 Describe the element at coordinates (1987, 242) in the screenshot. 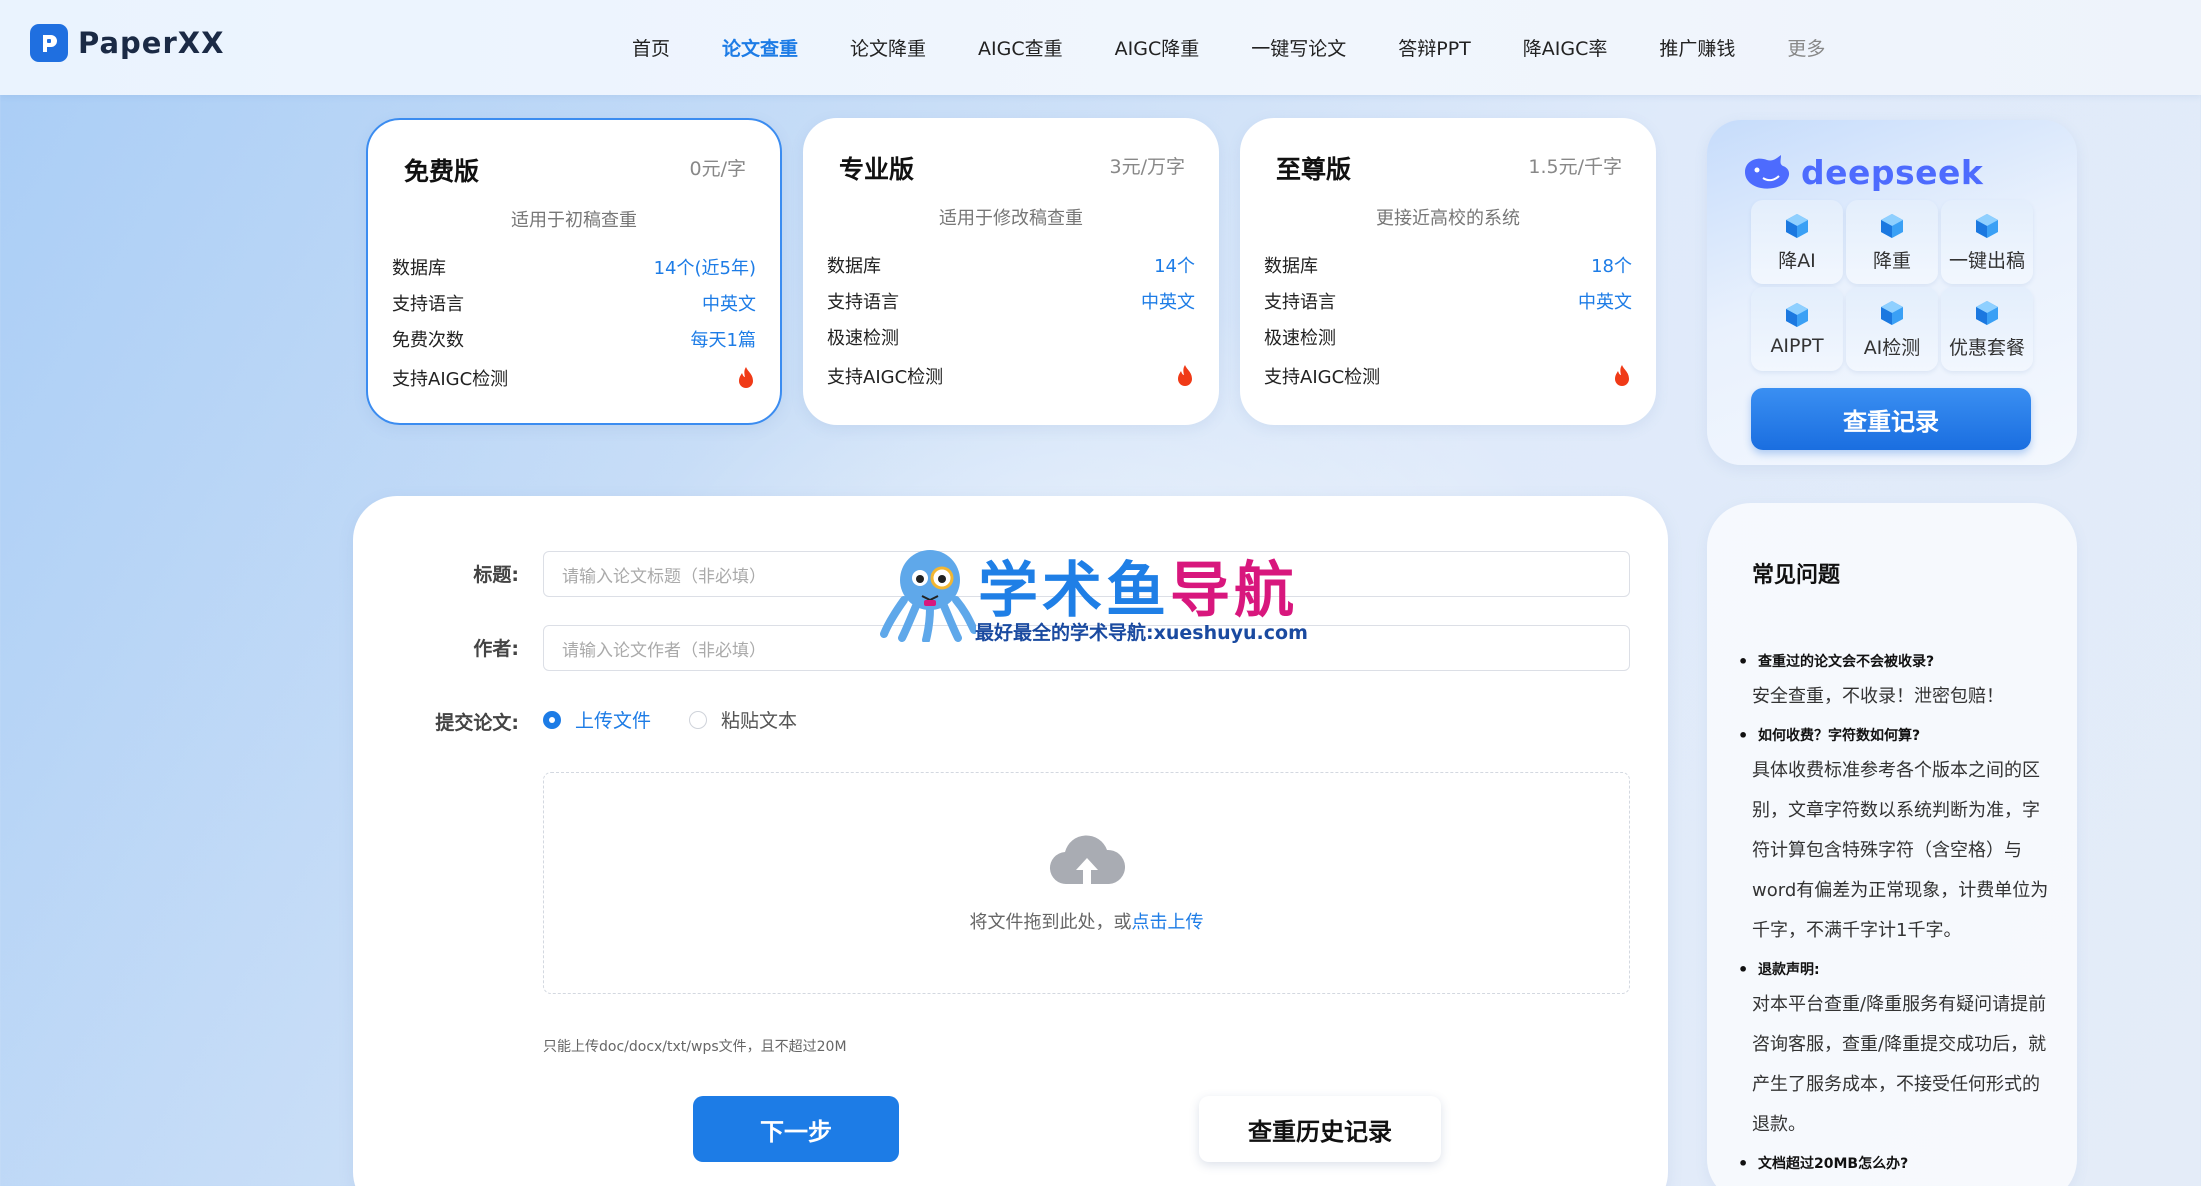

I see `tool-one-click-draft: 一键出稿` at that location.